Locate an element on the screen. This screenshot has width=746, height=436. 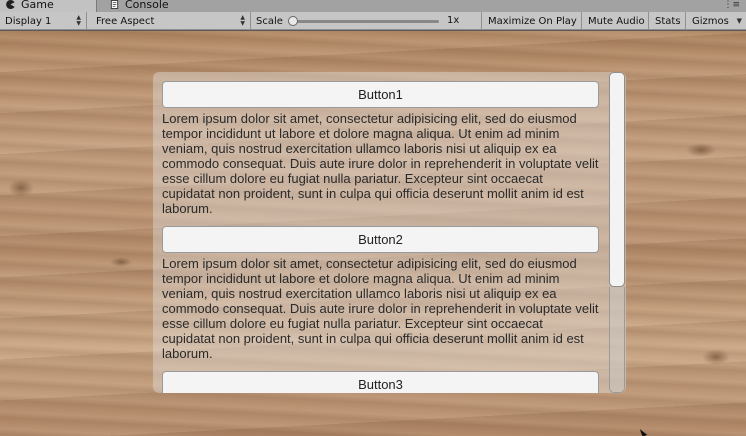
stats-label: Stats is located at coordinates (668, 21).